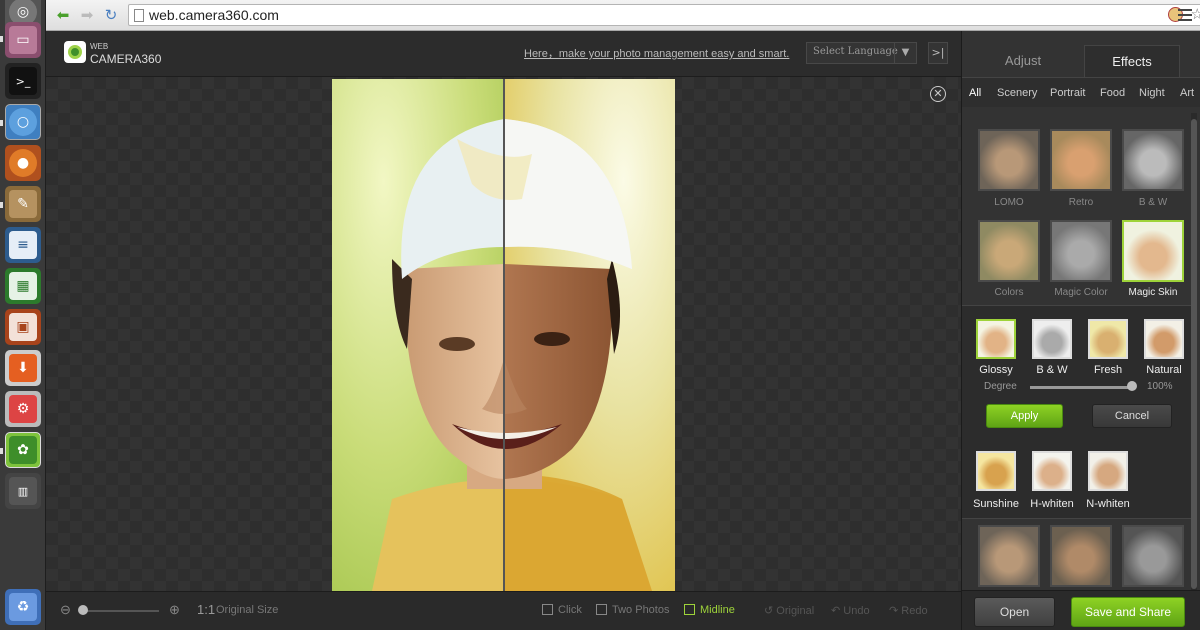  Describe the element at coordinates (855, 51) in the screenshot. I see `language-select-label: Select Language` at that location.